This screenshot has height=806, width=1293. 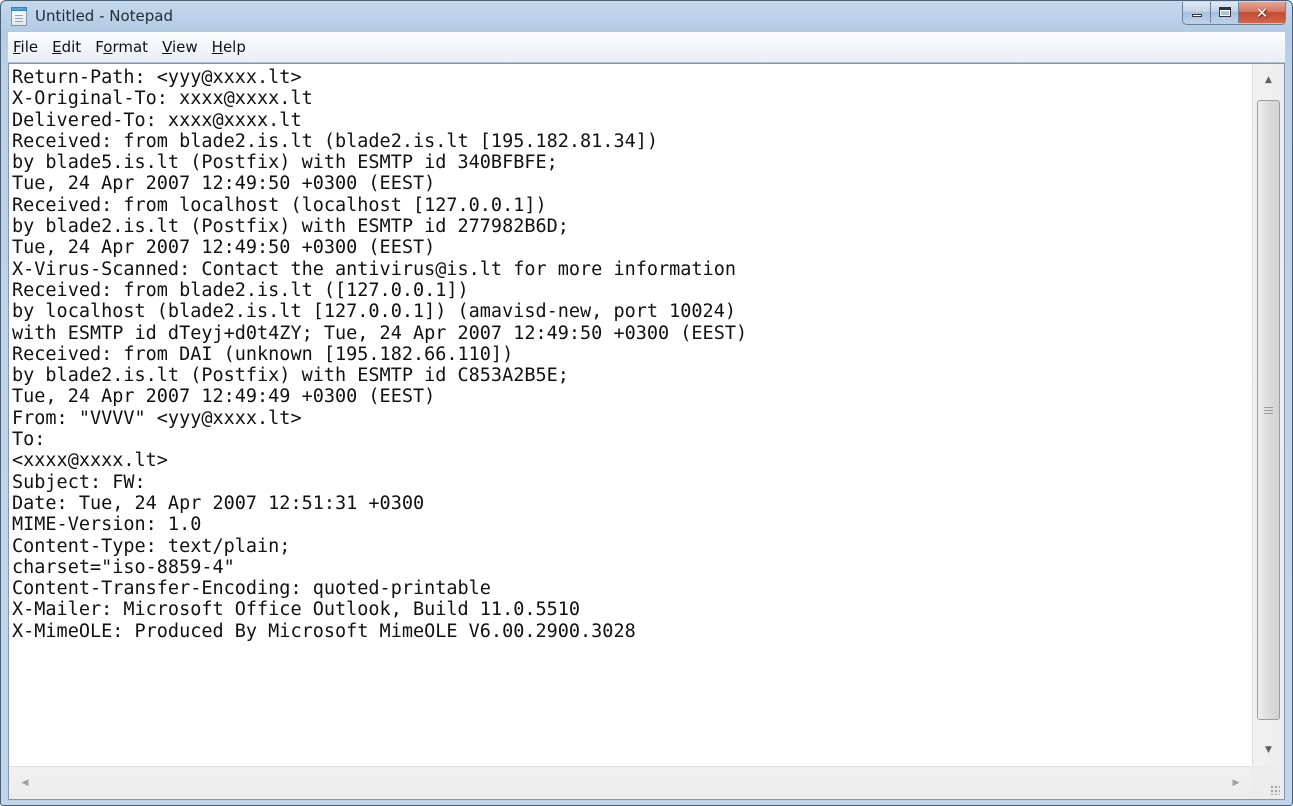 What do you see at coordinates (123, 567) in the screenshot?
I see `text-line: charset="iso-8859-4"` at bounding box center [123, 567].